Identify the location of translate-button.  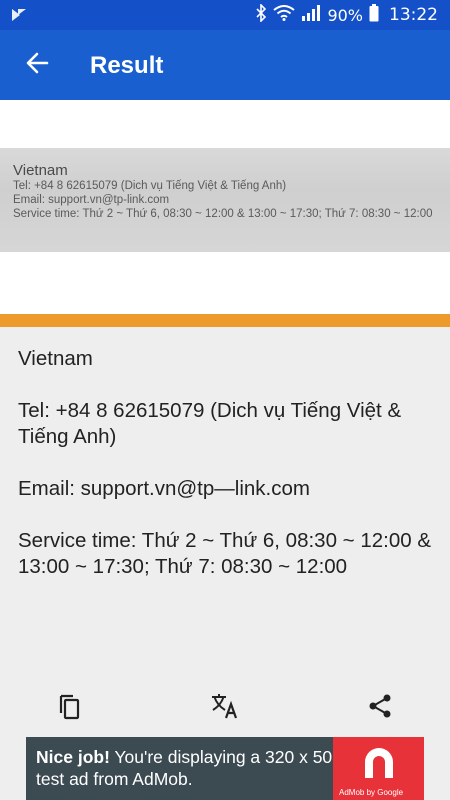
(225, 708).